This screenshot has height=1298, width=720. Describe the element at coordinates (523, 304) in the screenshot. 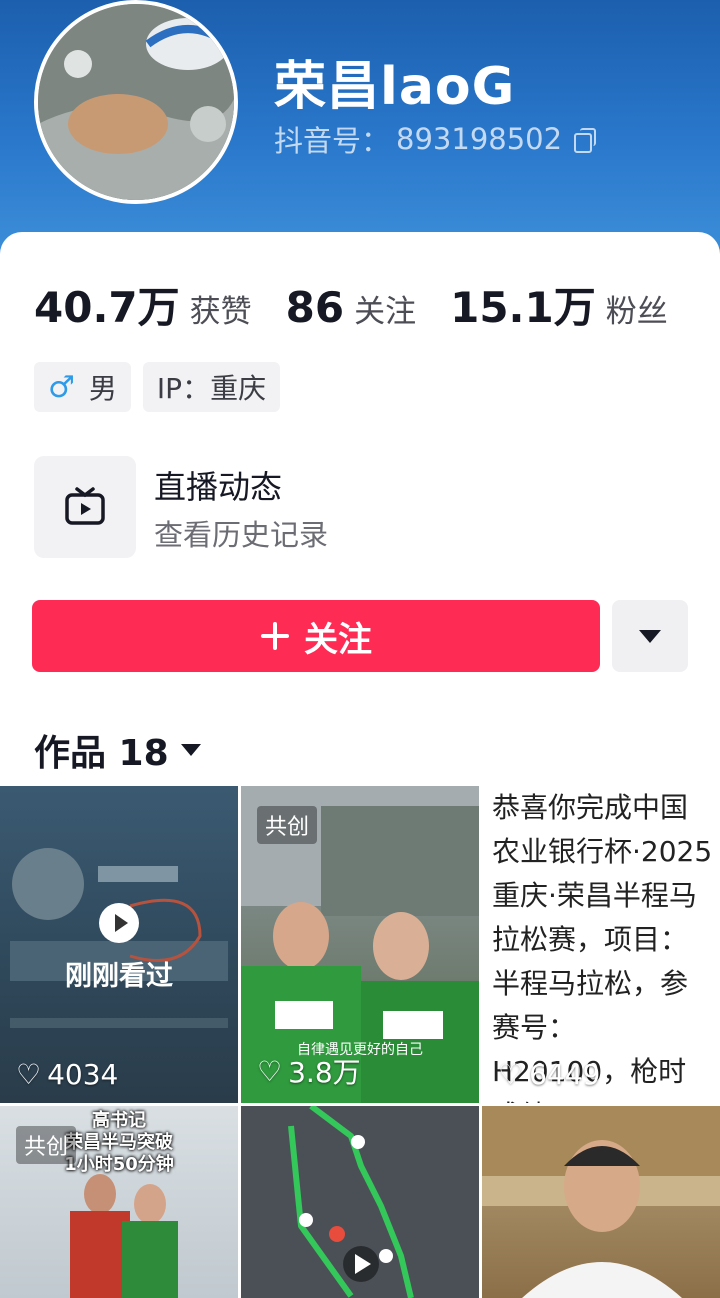

I see `followers-count: 15.1万` at that location.